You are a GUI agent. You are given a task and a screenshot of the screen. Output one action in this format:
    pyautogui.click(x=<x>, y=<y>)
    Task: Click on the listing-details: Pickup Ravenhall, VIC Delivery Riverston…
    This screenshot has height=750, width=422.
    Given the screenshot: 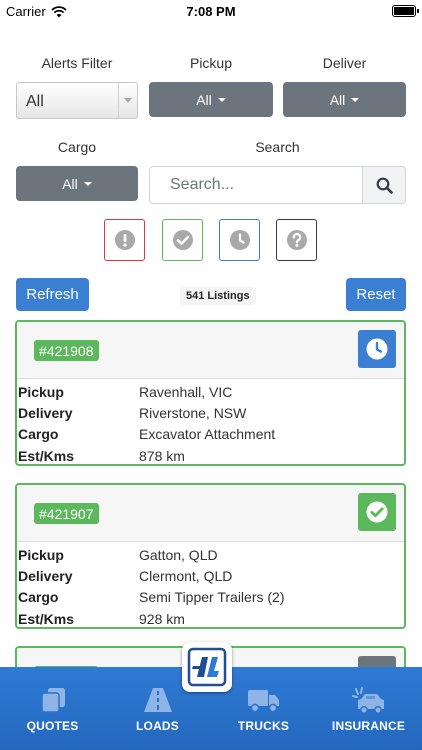 What is the action you would take?
    pyautogui.click(x=210, y=421)
    